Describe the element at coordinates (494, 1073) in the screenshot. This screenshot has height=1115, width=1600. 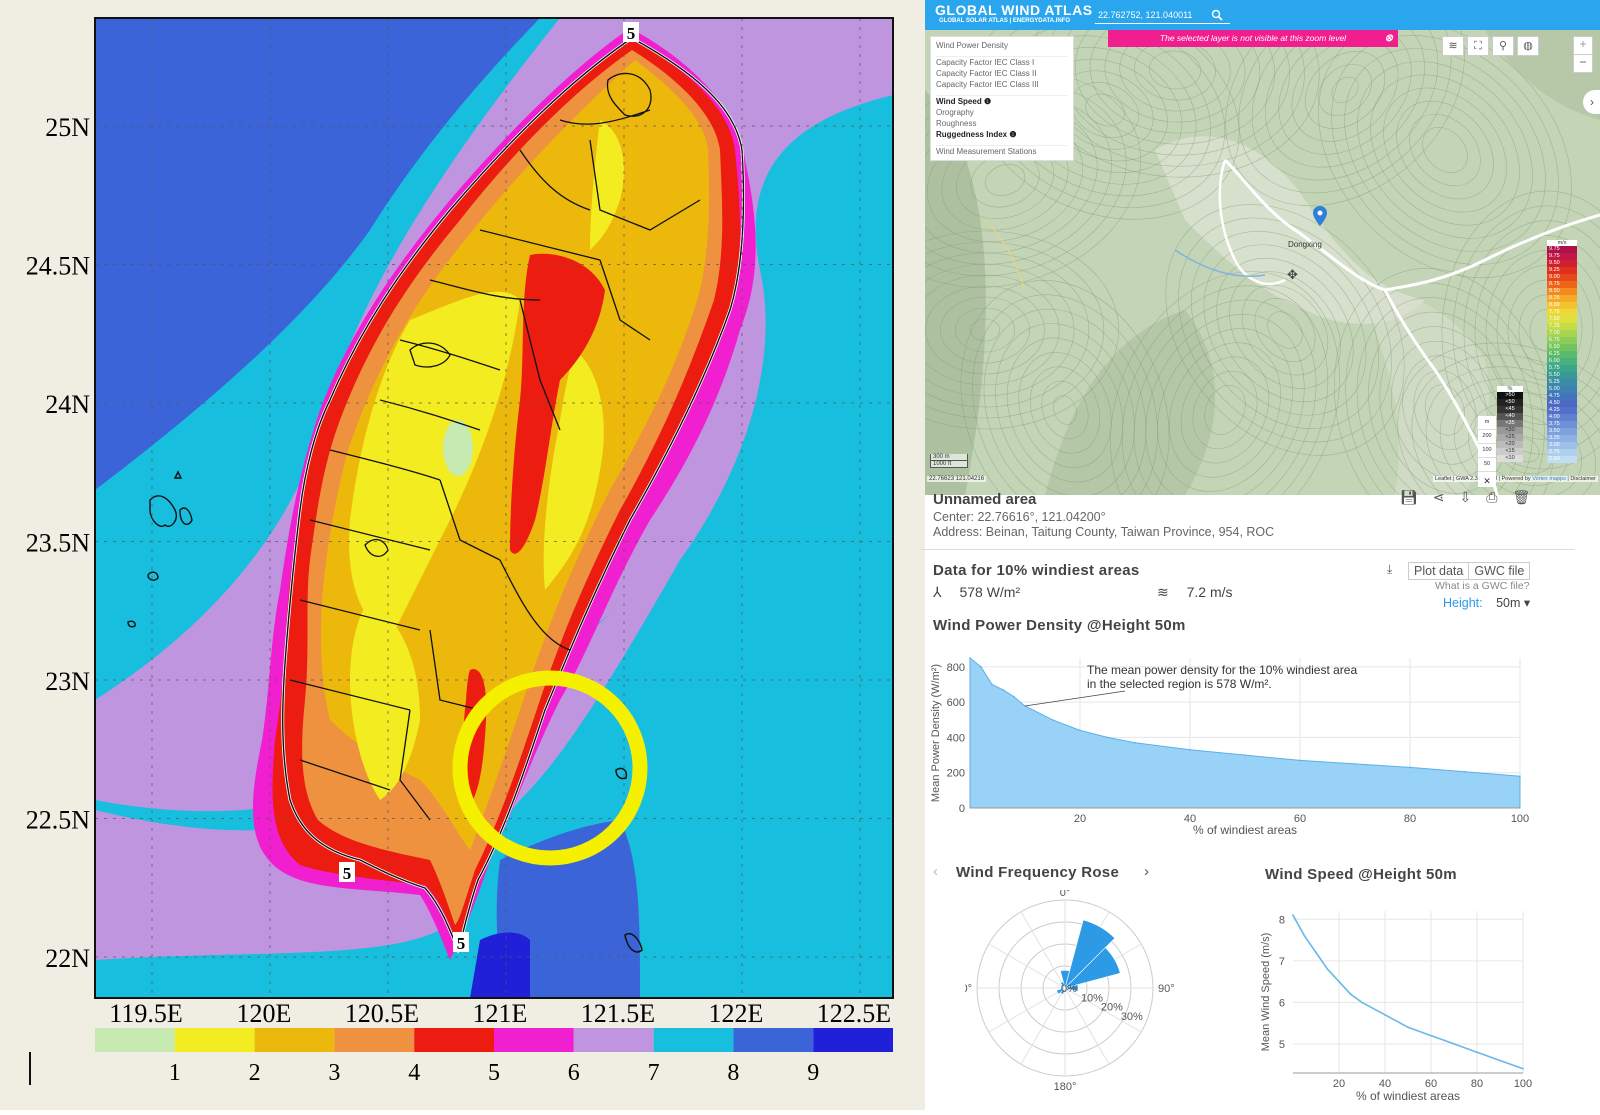
I see `colorbar-label: 5` at that location.